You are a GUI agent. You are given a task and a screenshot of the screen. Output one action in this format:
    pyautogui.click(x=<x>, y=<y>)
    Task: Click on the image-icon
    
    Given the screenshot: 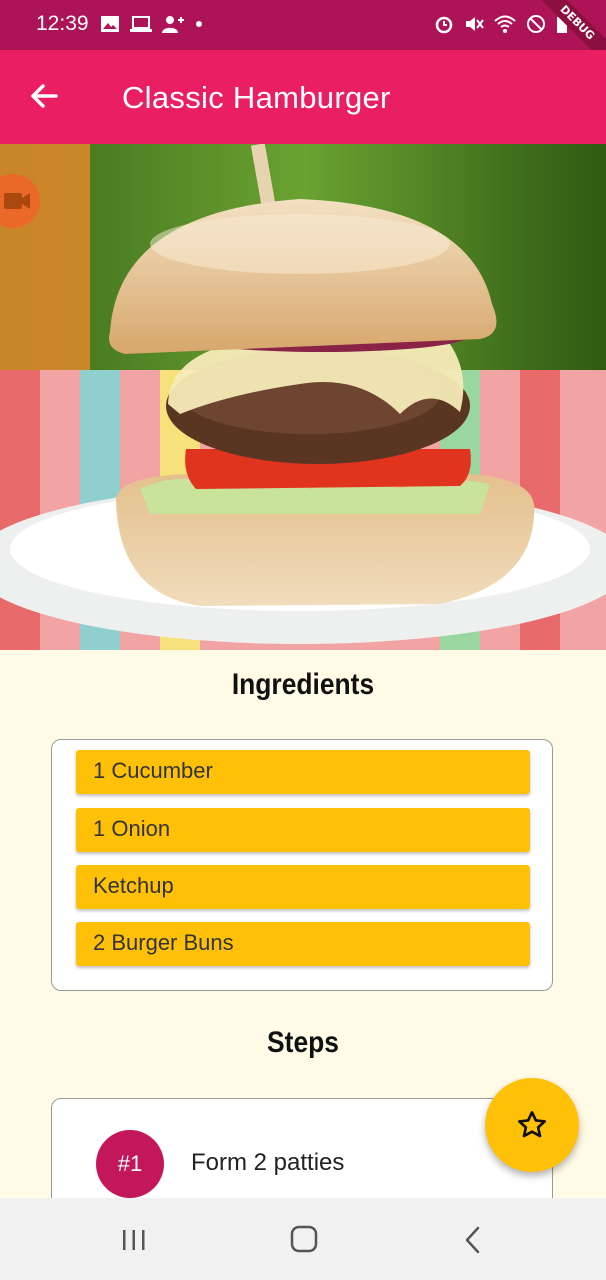 What is the action you would take?
    pyautogui.click(x=110, y=24)
    